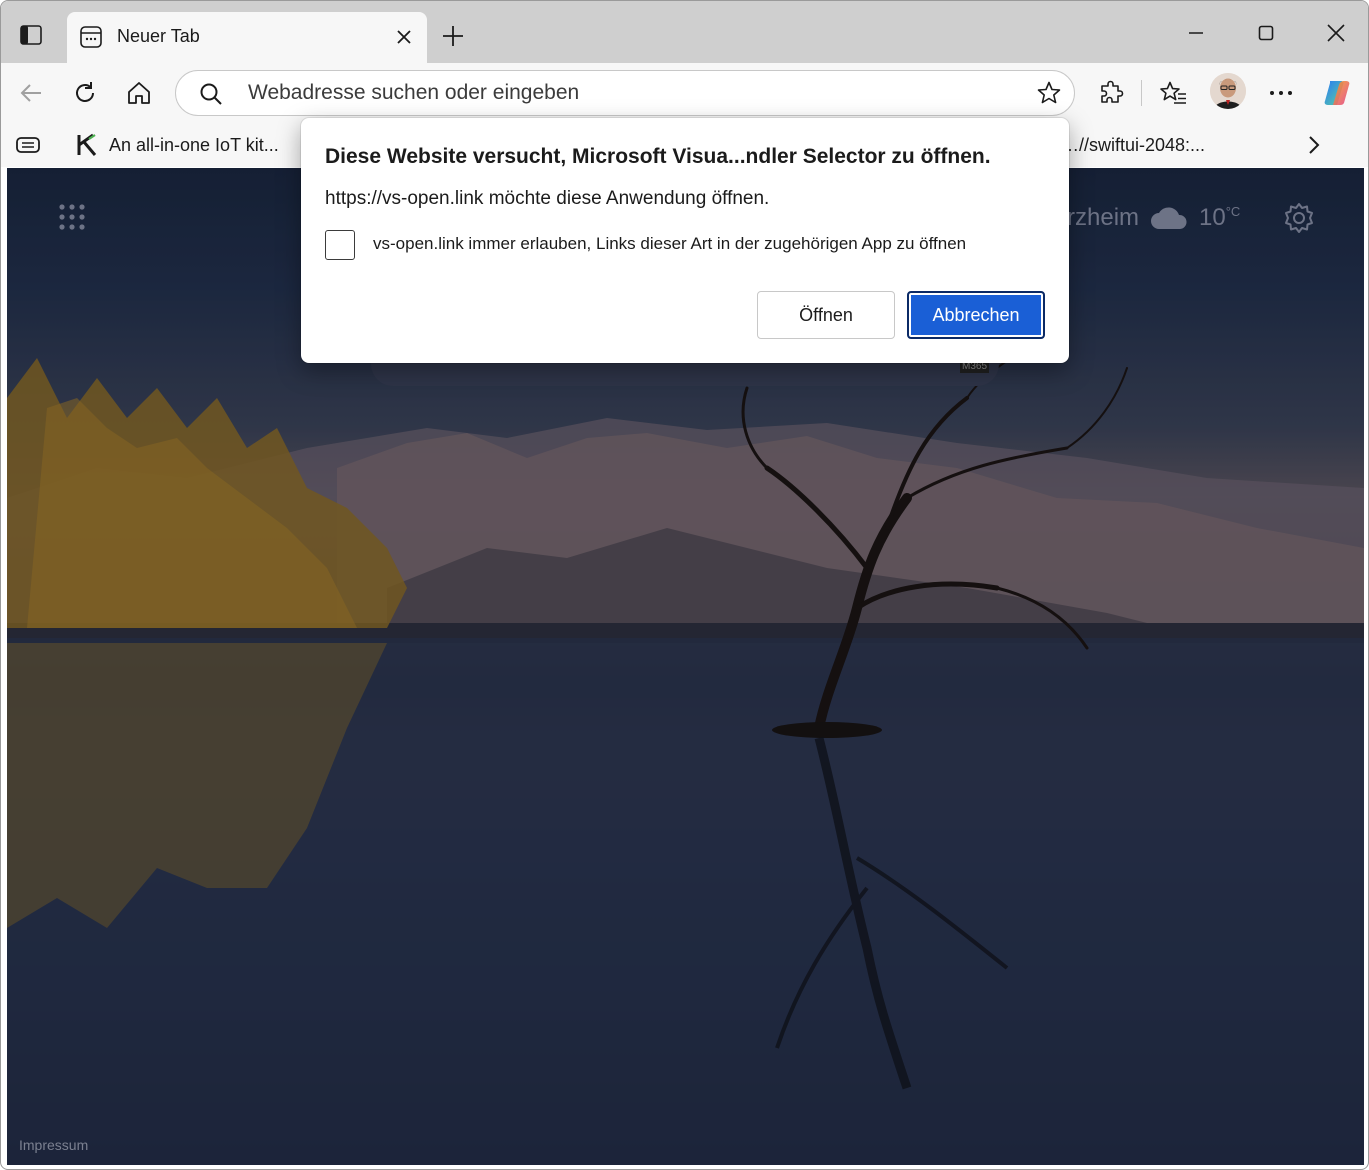 The width and height of the screenshot is (1369, 1170). What do you see at coordinates (826, 315) in the screenshot?
I see `open-button: Öffnen` at bounding box center [826, 315].